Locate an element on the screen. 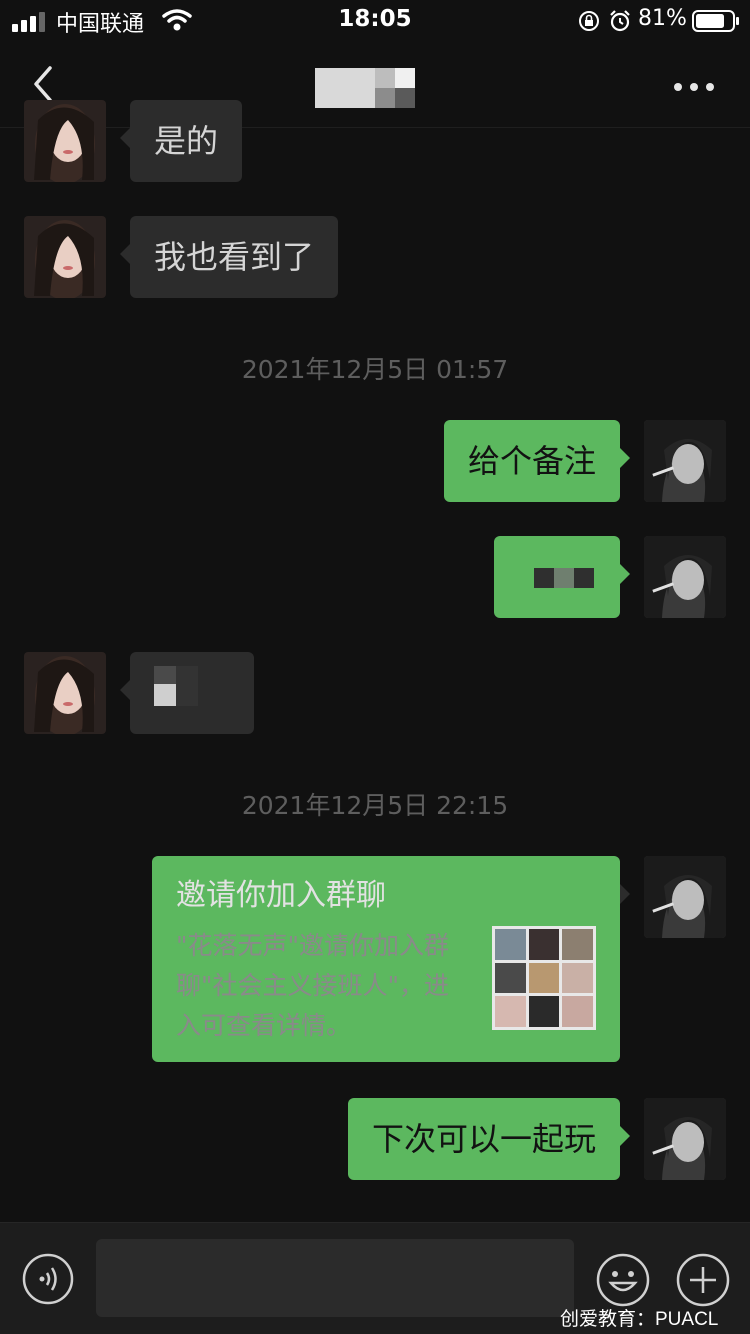 This screenshot has height=1334, width=750. plus-icon is located at coordinates (703, 1280).